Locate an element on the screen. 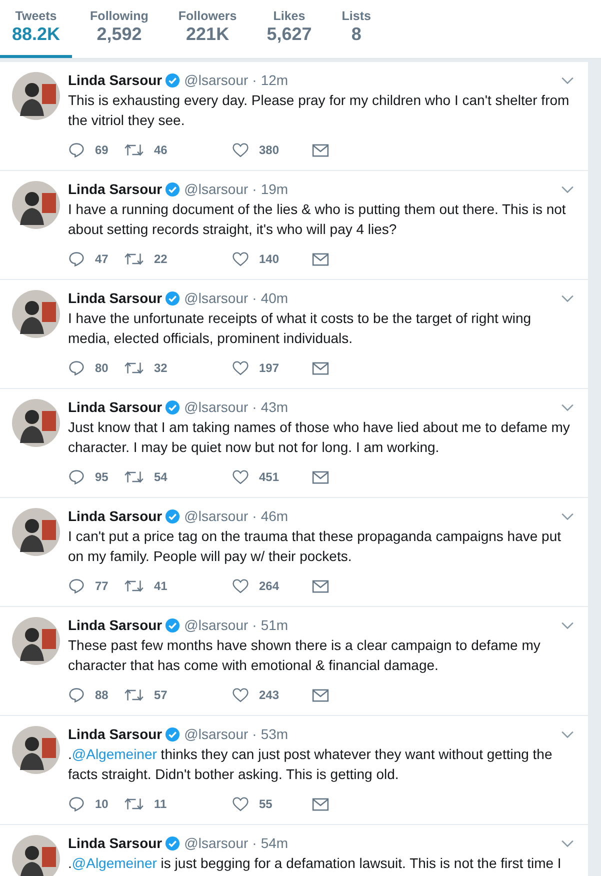  tweet-time: 54m is located at coordinates (274, 843).